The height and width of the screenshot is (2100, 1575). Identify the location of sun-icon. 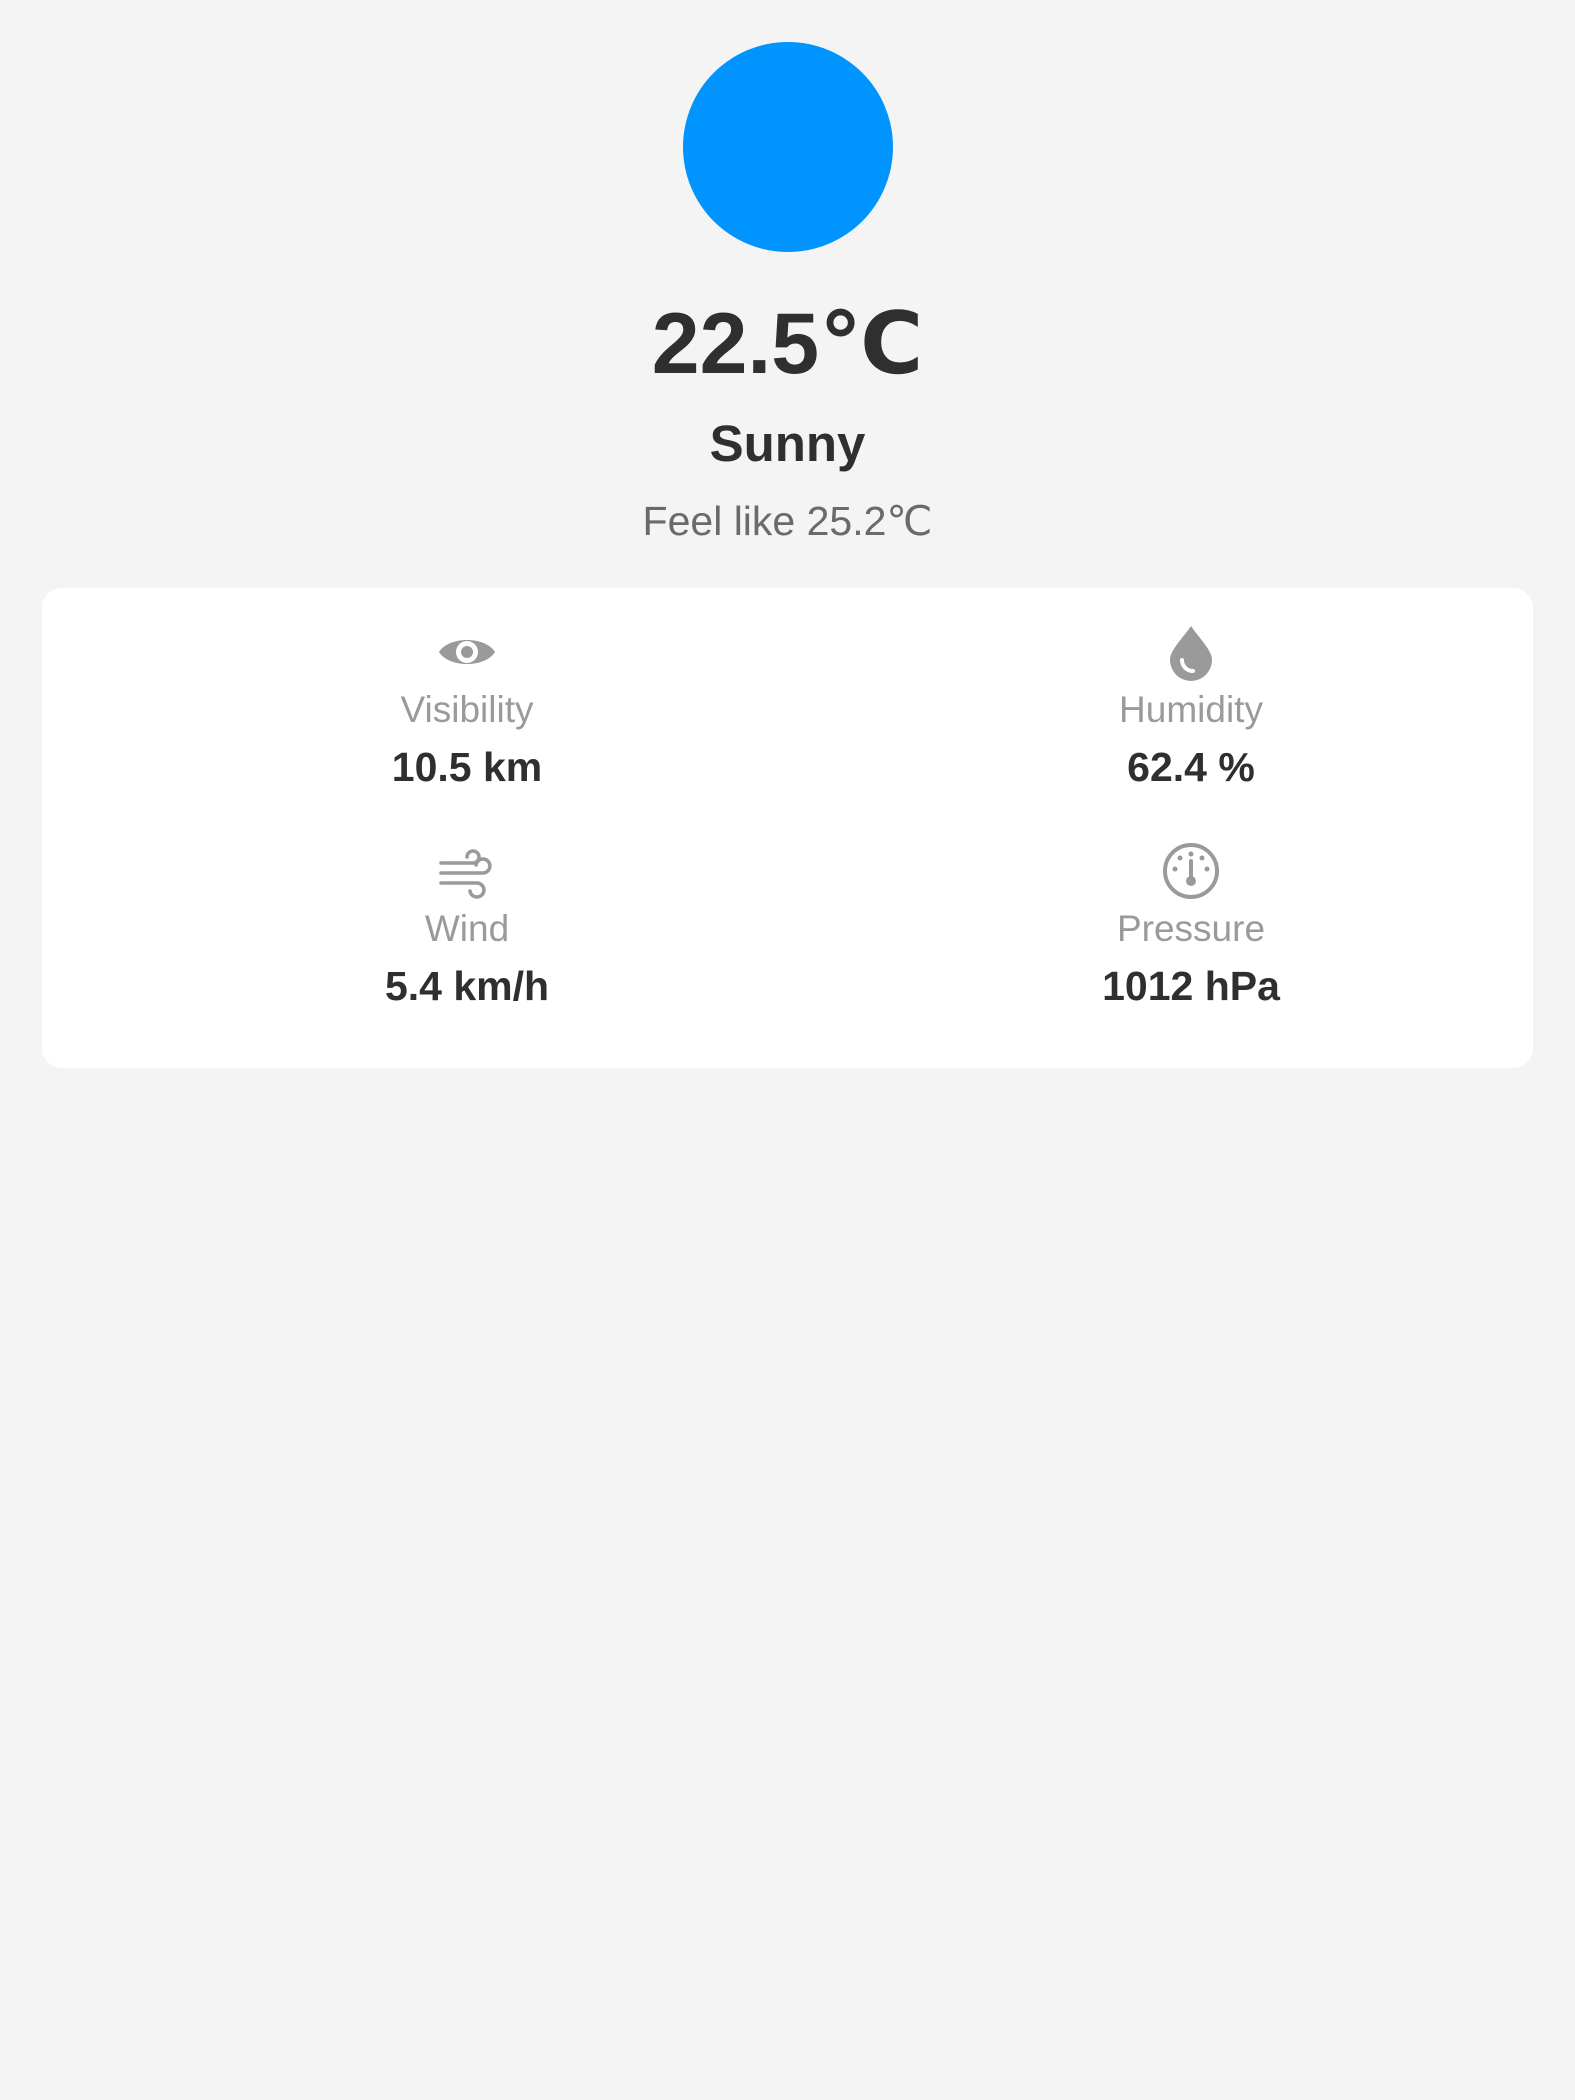
(788, 147).